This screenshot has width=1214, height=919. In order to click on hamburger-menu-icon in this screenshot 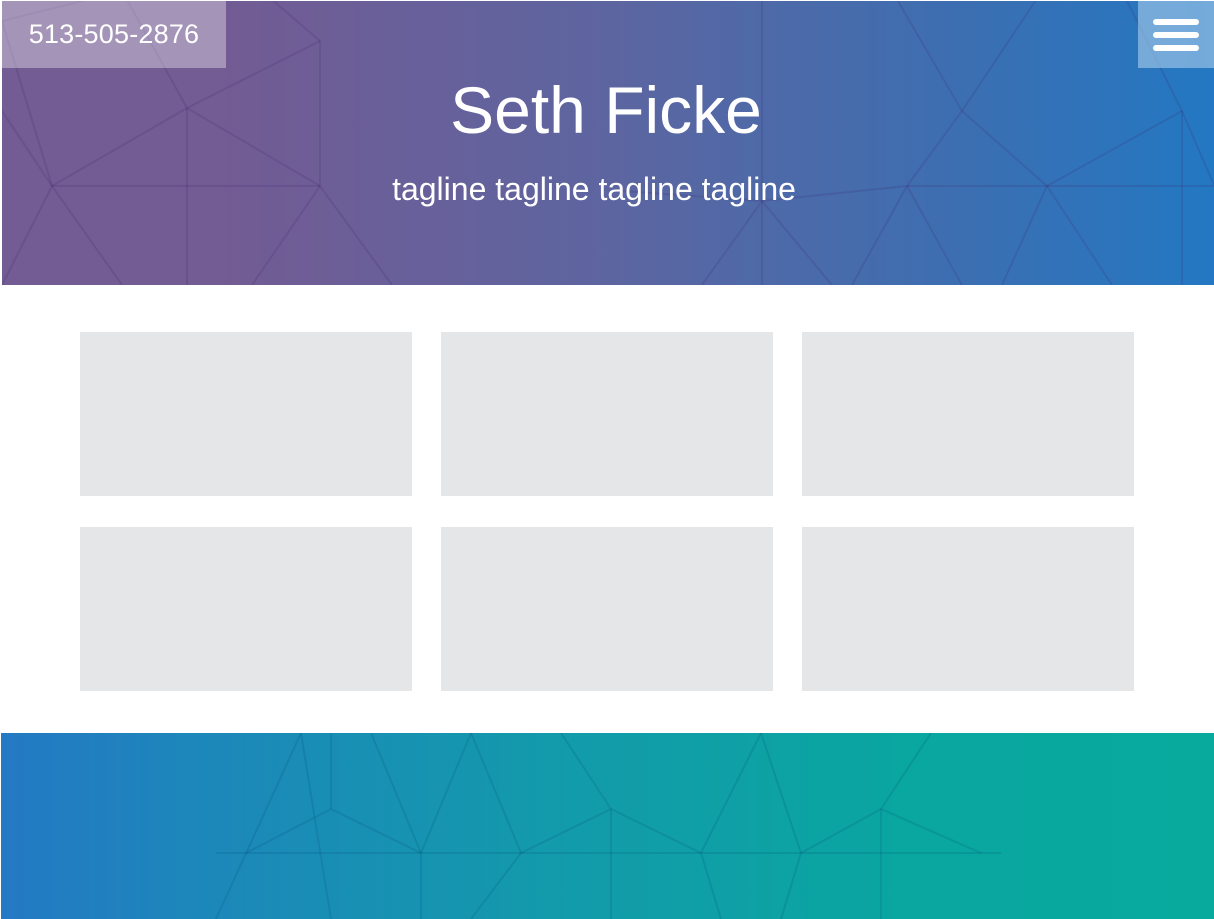, I will do `click(1176, 34)`.